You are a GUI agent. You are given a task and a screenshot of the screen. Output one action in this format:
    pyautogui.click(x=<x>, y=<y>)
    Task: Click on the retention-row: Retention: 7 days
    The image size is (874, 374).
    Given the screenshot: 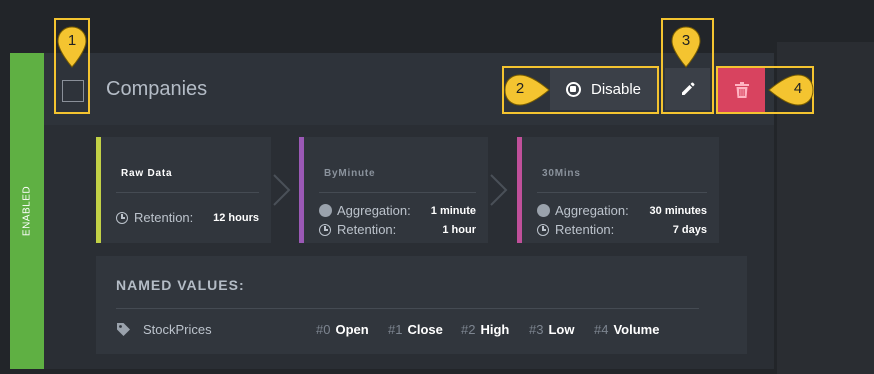 What is the action you would take?
    pyautogui.click(x=622, y=229)
    